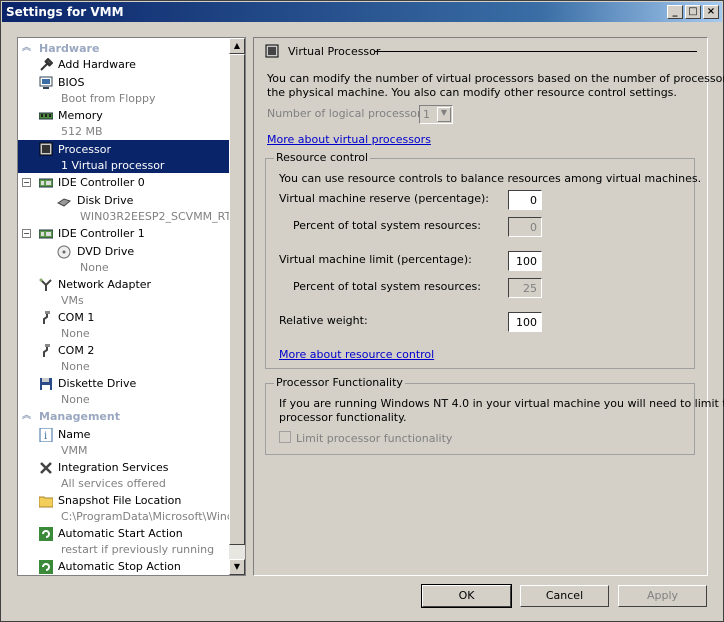  What do you see at coordinates (64, 202) in the screenshot?
I see `disk-drive-icon` at bounding box center [64, 202].